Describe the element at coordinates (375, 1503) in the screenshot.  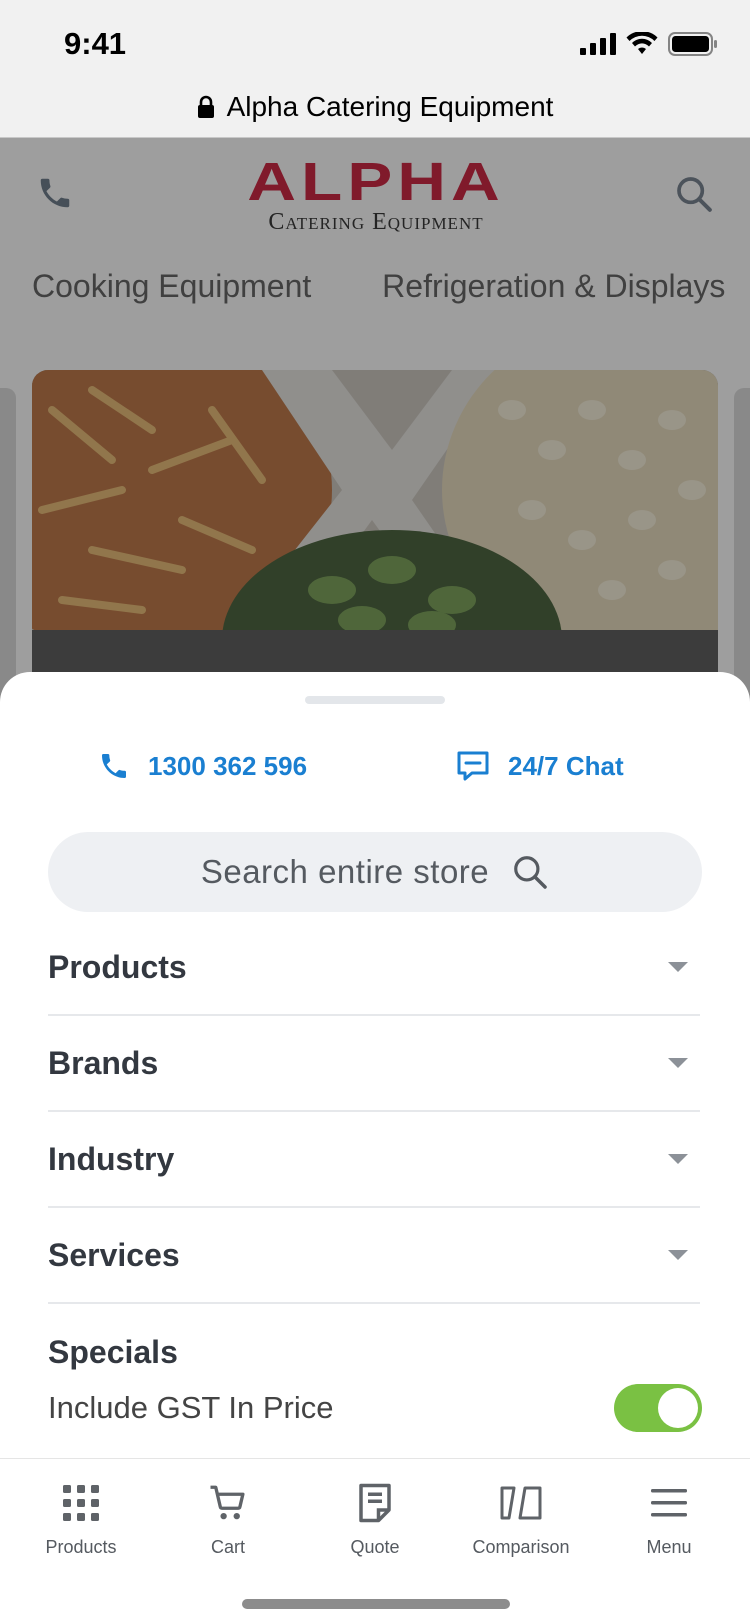
I see `quote-icon` at that location.